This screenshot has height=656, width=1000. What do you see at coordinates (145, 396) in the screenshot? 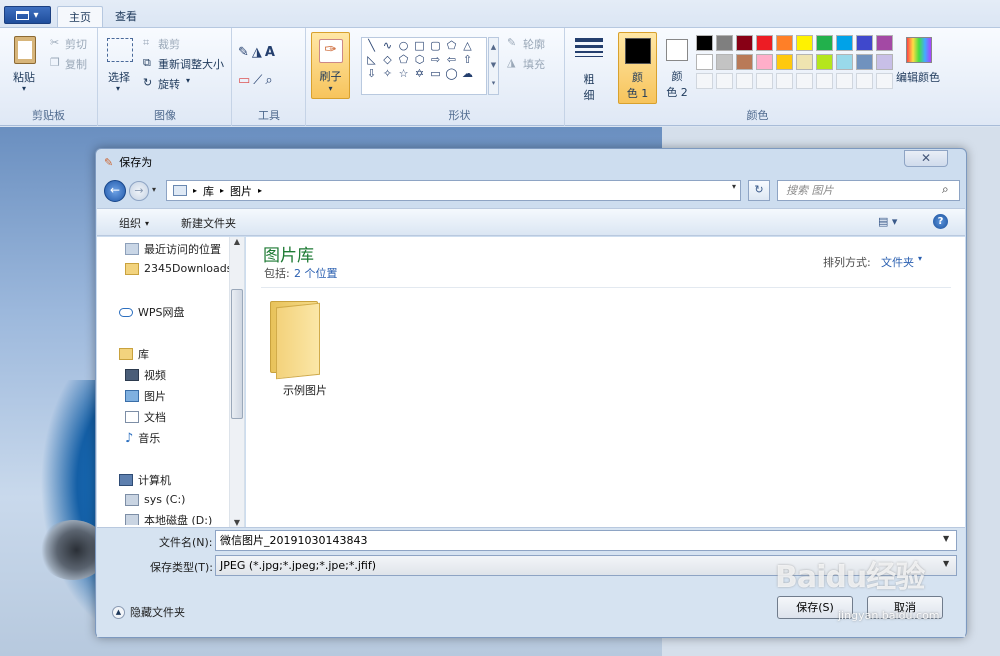
I see `nav-pictures: 图片` at bounding box center [145, 396].